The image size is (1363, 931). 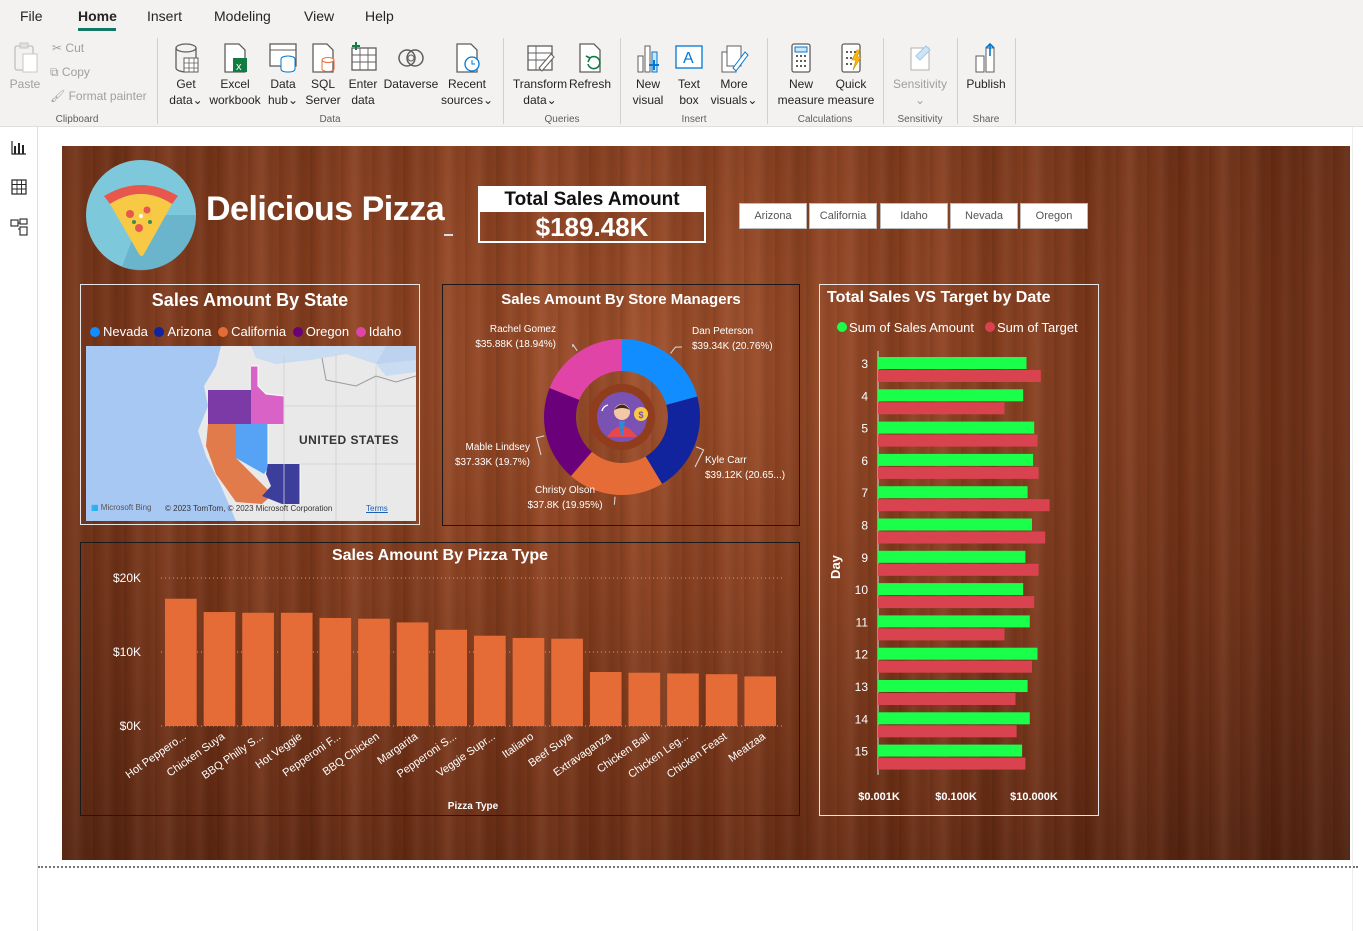 I want to click on new-measure-button: New measure, so click(x=801, y=75).